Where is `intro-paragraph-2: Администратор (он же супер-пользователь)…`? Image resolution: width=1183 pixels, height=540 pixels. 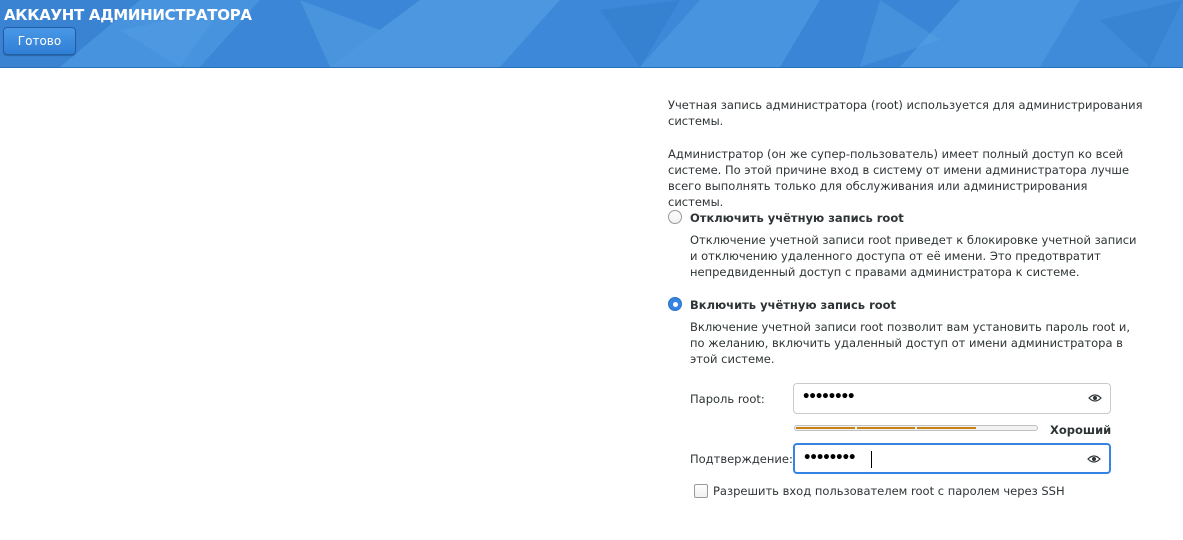
intro-paragraph-2: Администратор (он же супер-пользователь)… is located at coordinates (899, 178).